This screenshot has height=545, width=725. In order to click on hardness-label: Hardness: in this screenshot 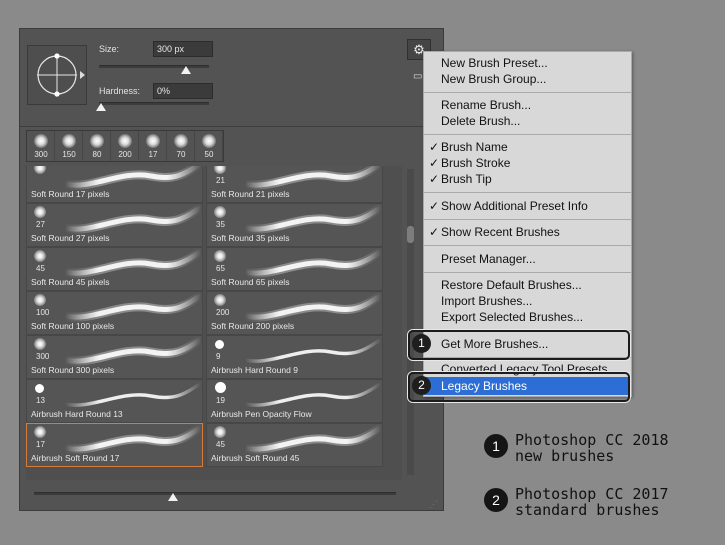, I will do `click(120, 91)`.